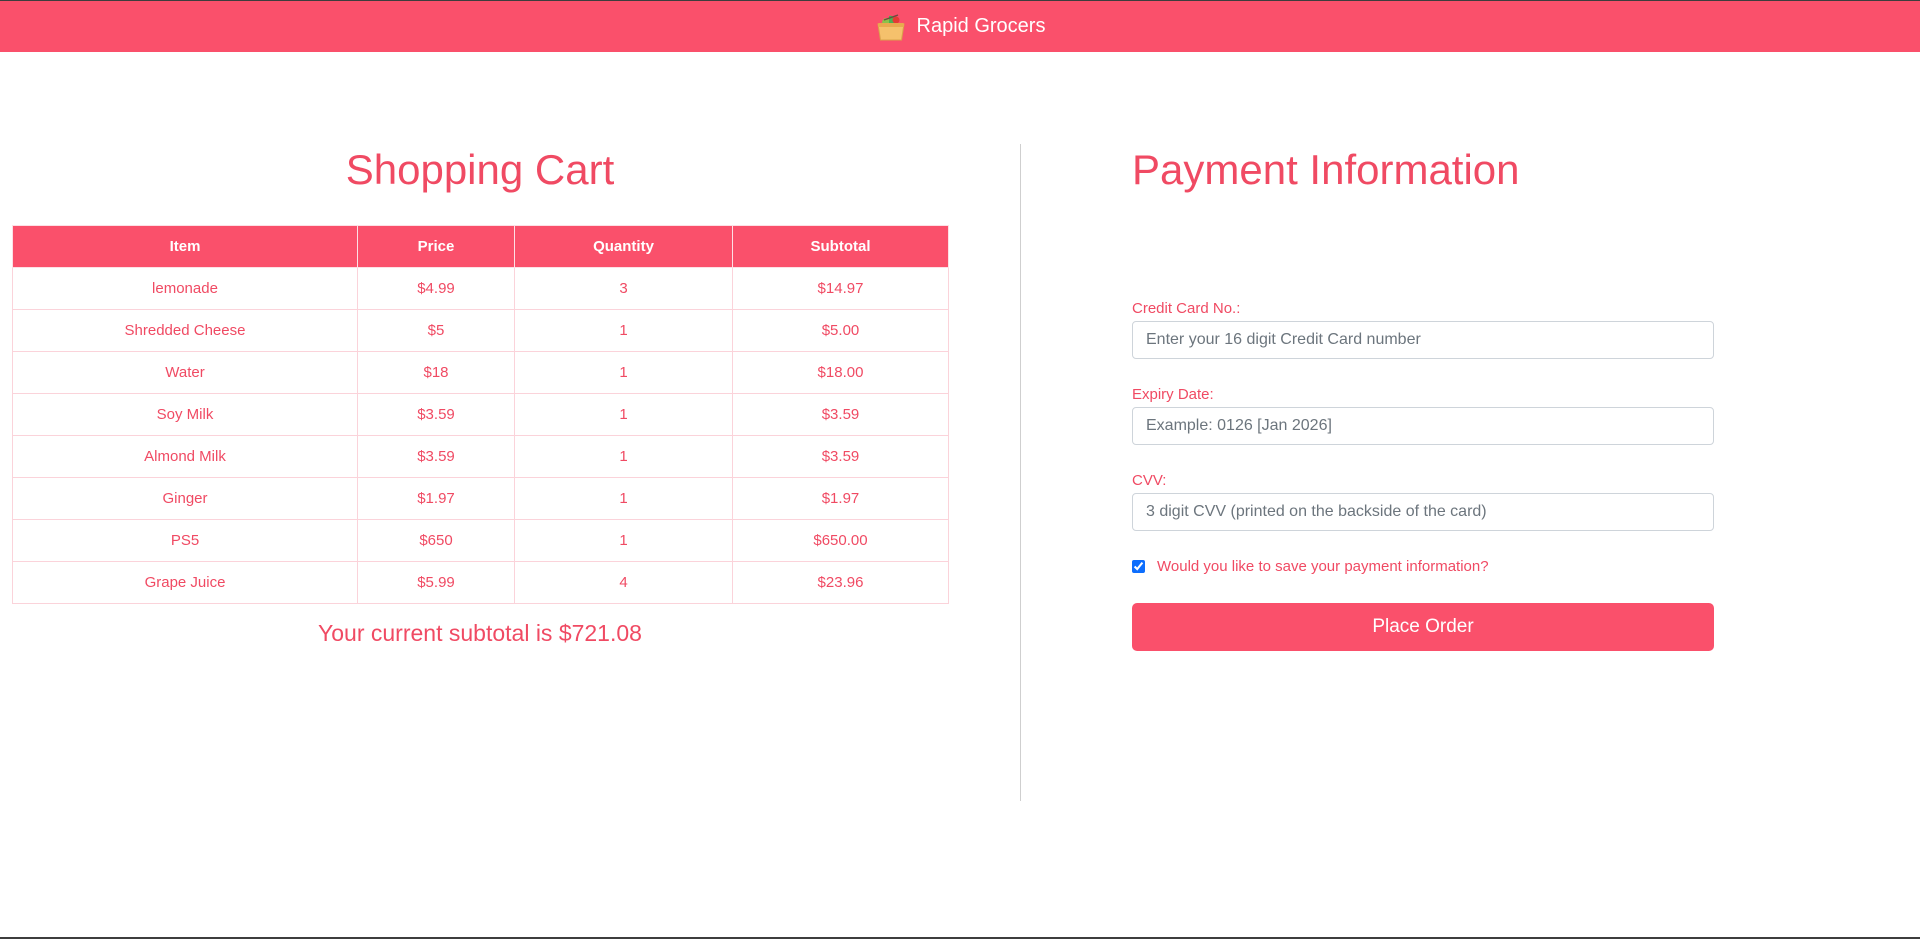  I want to click on grocery-basket-icon, so click(890, 26).